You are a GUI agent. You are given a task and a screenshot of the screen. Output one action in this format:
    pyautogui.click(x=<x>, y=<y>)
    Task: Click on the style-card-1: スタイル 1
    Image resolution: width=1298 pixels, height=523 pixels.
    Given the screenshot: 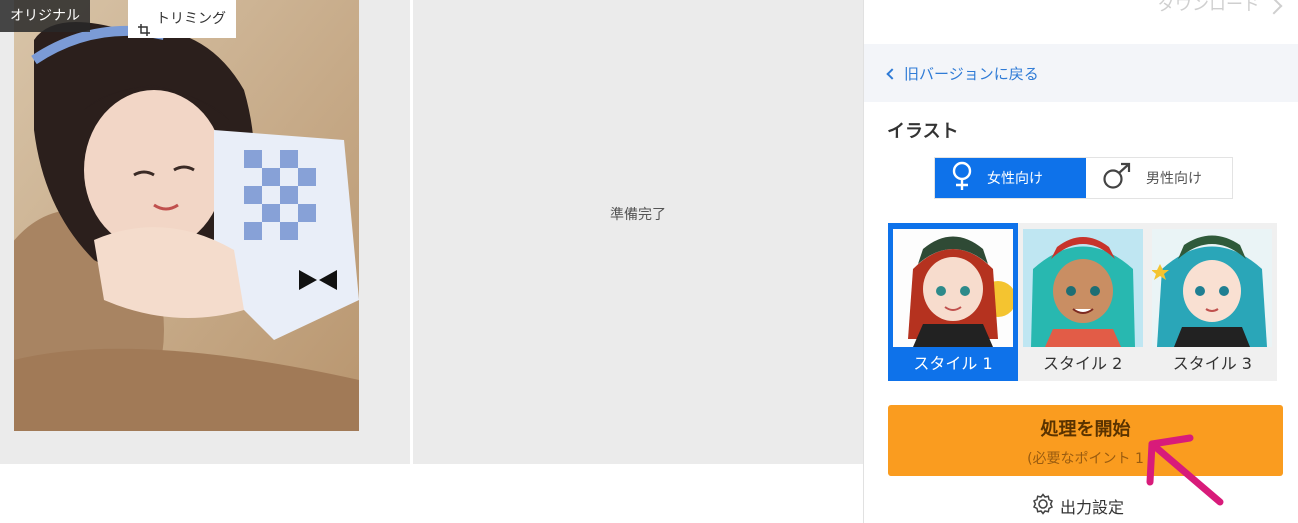 What is the action you would take?
    pyautogui.click(x=953, y=302)
    